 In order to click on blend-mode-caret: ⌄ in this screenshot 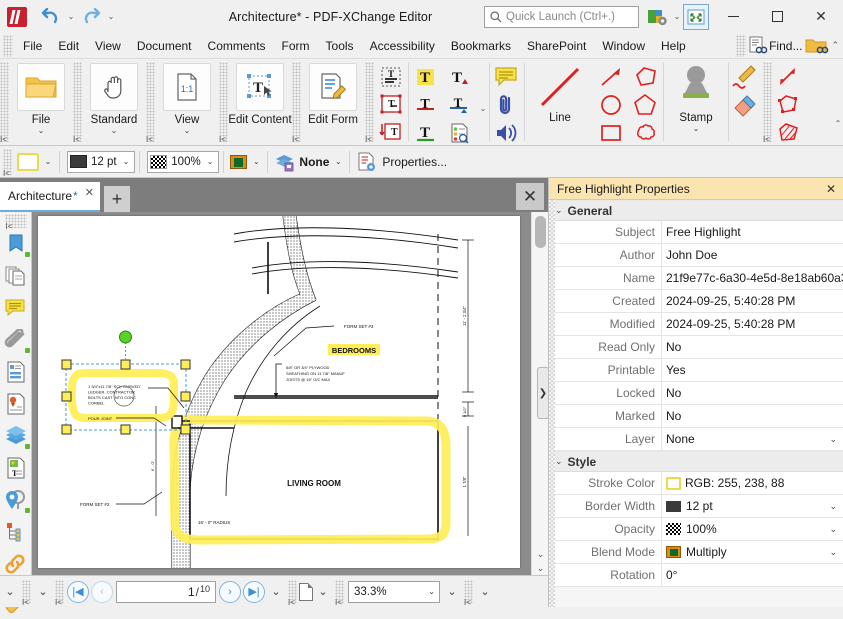, I will do `click(256, 161)`.